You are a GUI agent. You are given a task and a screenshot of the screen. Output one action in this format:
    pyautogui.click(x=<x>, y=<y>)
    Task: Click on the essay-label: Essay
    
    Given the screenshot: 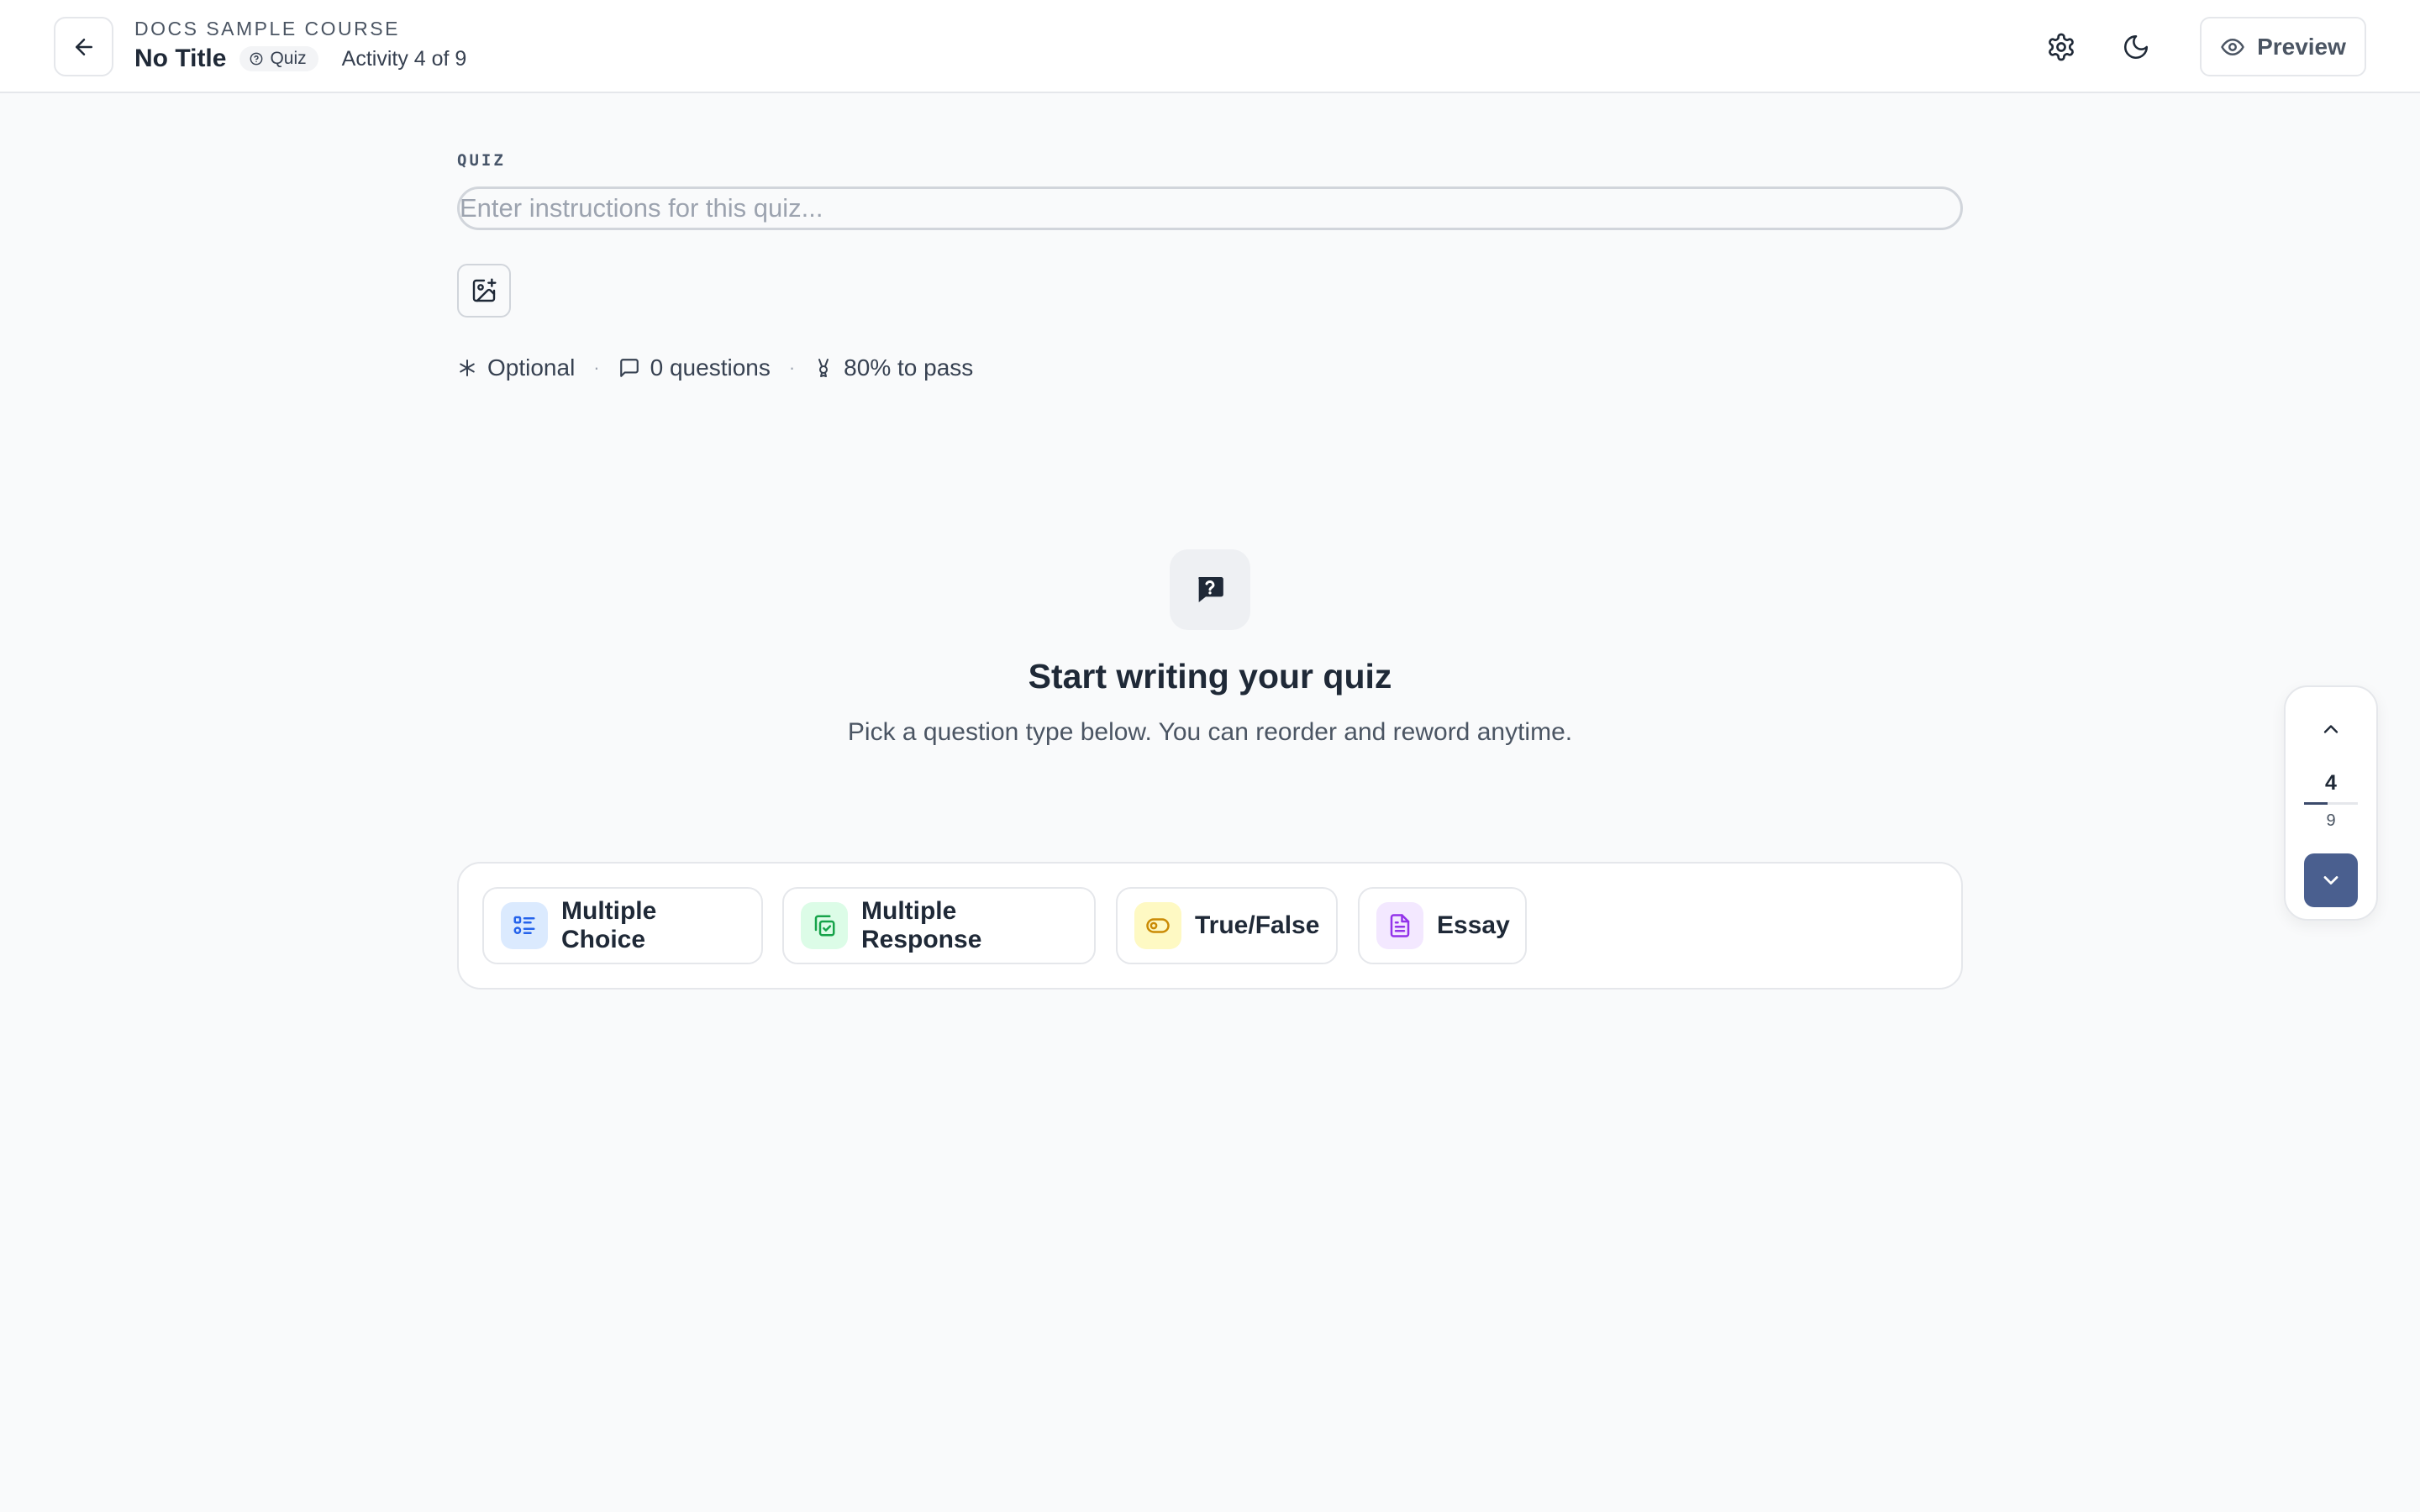 What is the action you would take?
    pyautogui.click(x=1473, y=925)
    